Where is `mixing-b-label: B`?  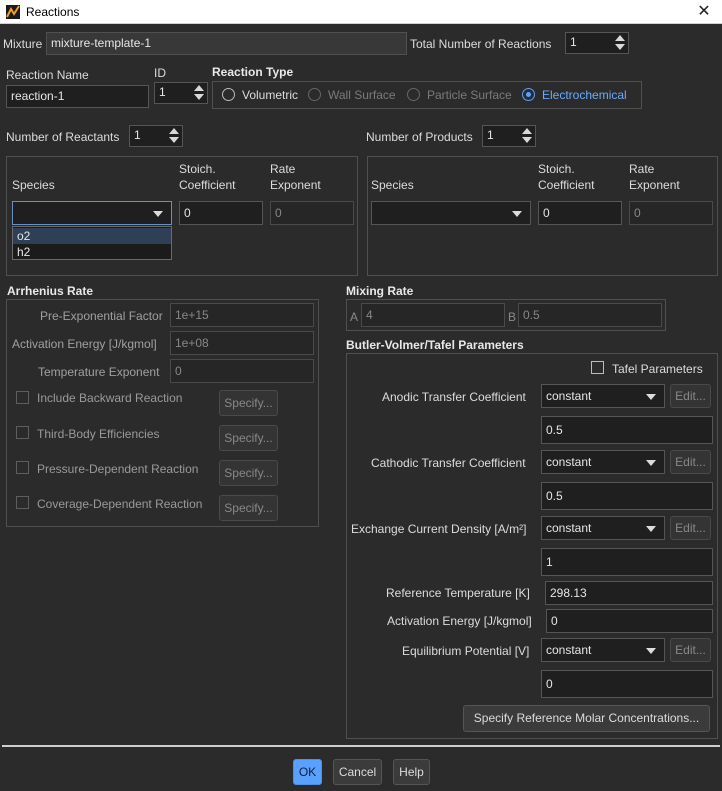
mixing-b-label: B is located at coordinates (512, 317).